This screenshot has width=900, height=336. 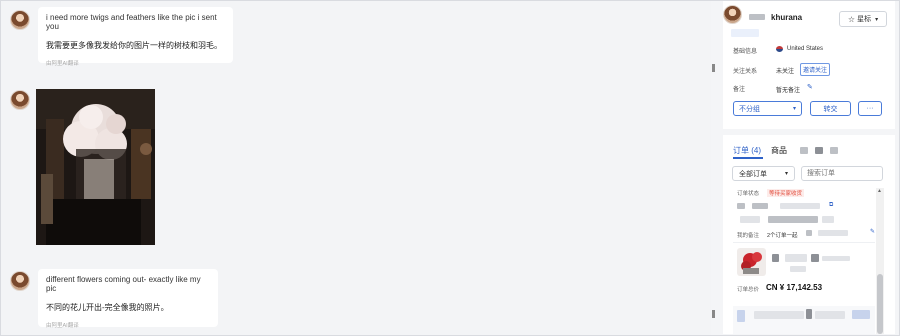 What do you see at coordinates (767, 108) in the screenshot?
I see `group-select: 不分组 ▾` at bounding box center [767, 108].